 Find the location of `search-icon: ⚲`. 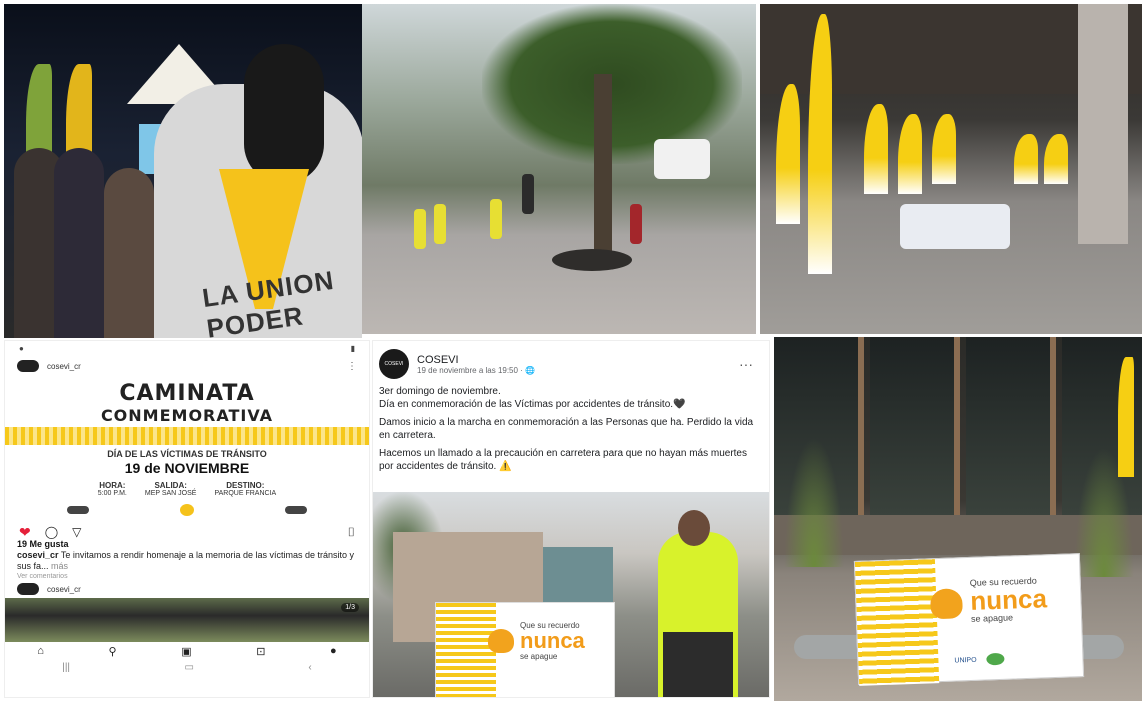

search-icon: ⚲ is located at coordinates (113, 651).